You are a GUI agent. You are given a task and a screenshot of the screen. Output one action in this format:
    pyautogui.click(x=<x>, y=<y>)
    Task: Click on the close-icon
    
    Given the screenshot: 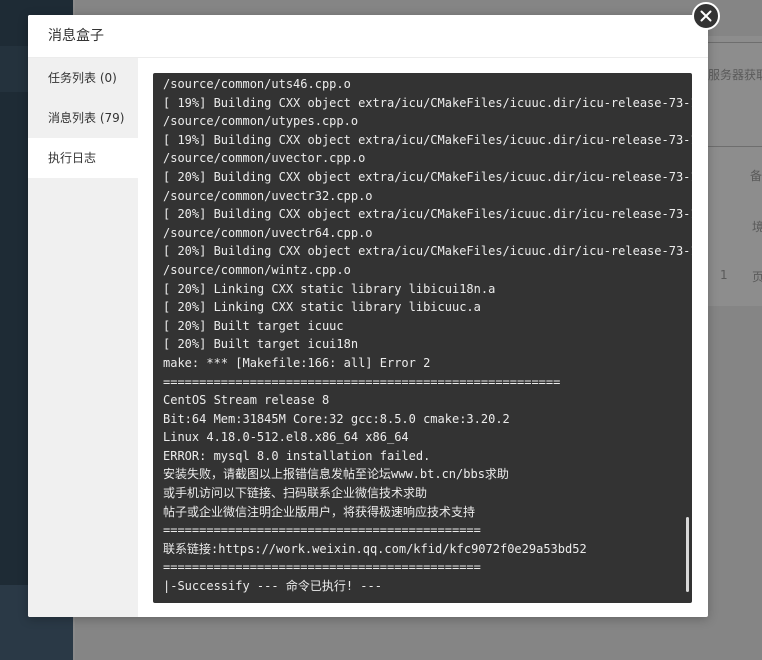 What is the action you would take?
    pyautogui.click(x=706, y=16)
    